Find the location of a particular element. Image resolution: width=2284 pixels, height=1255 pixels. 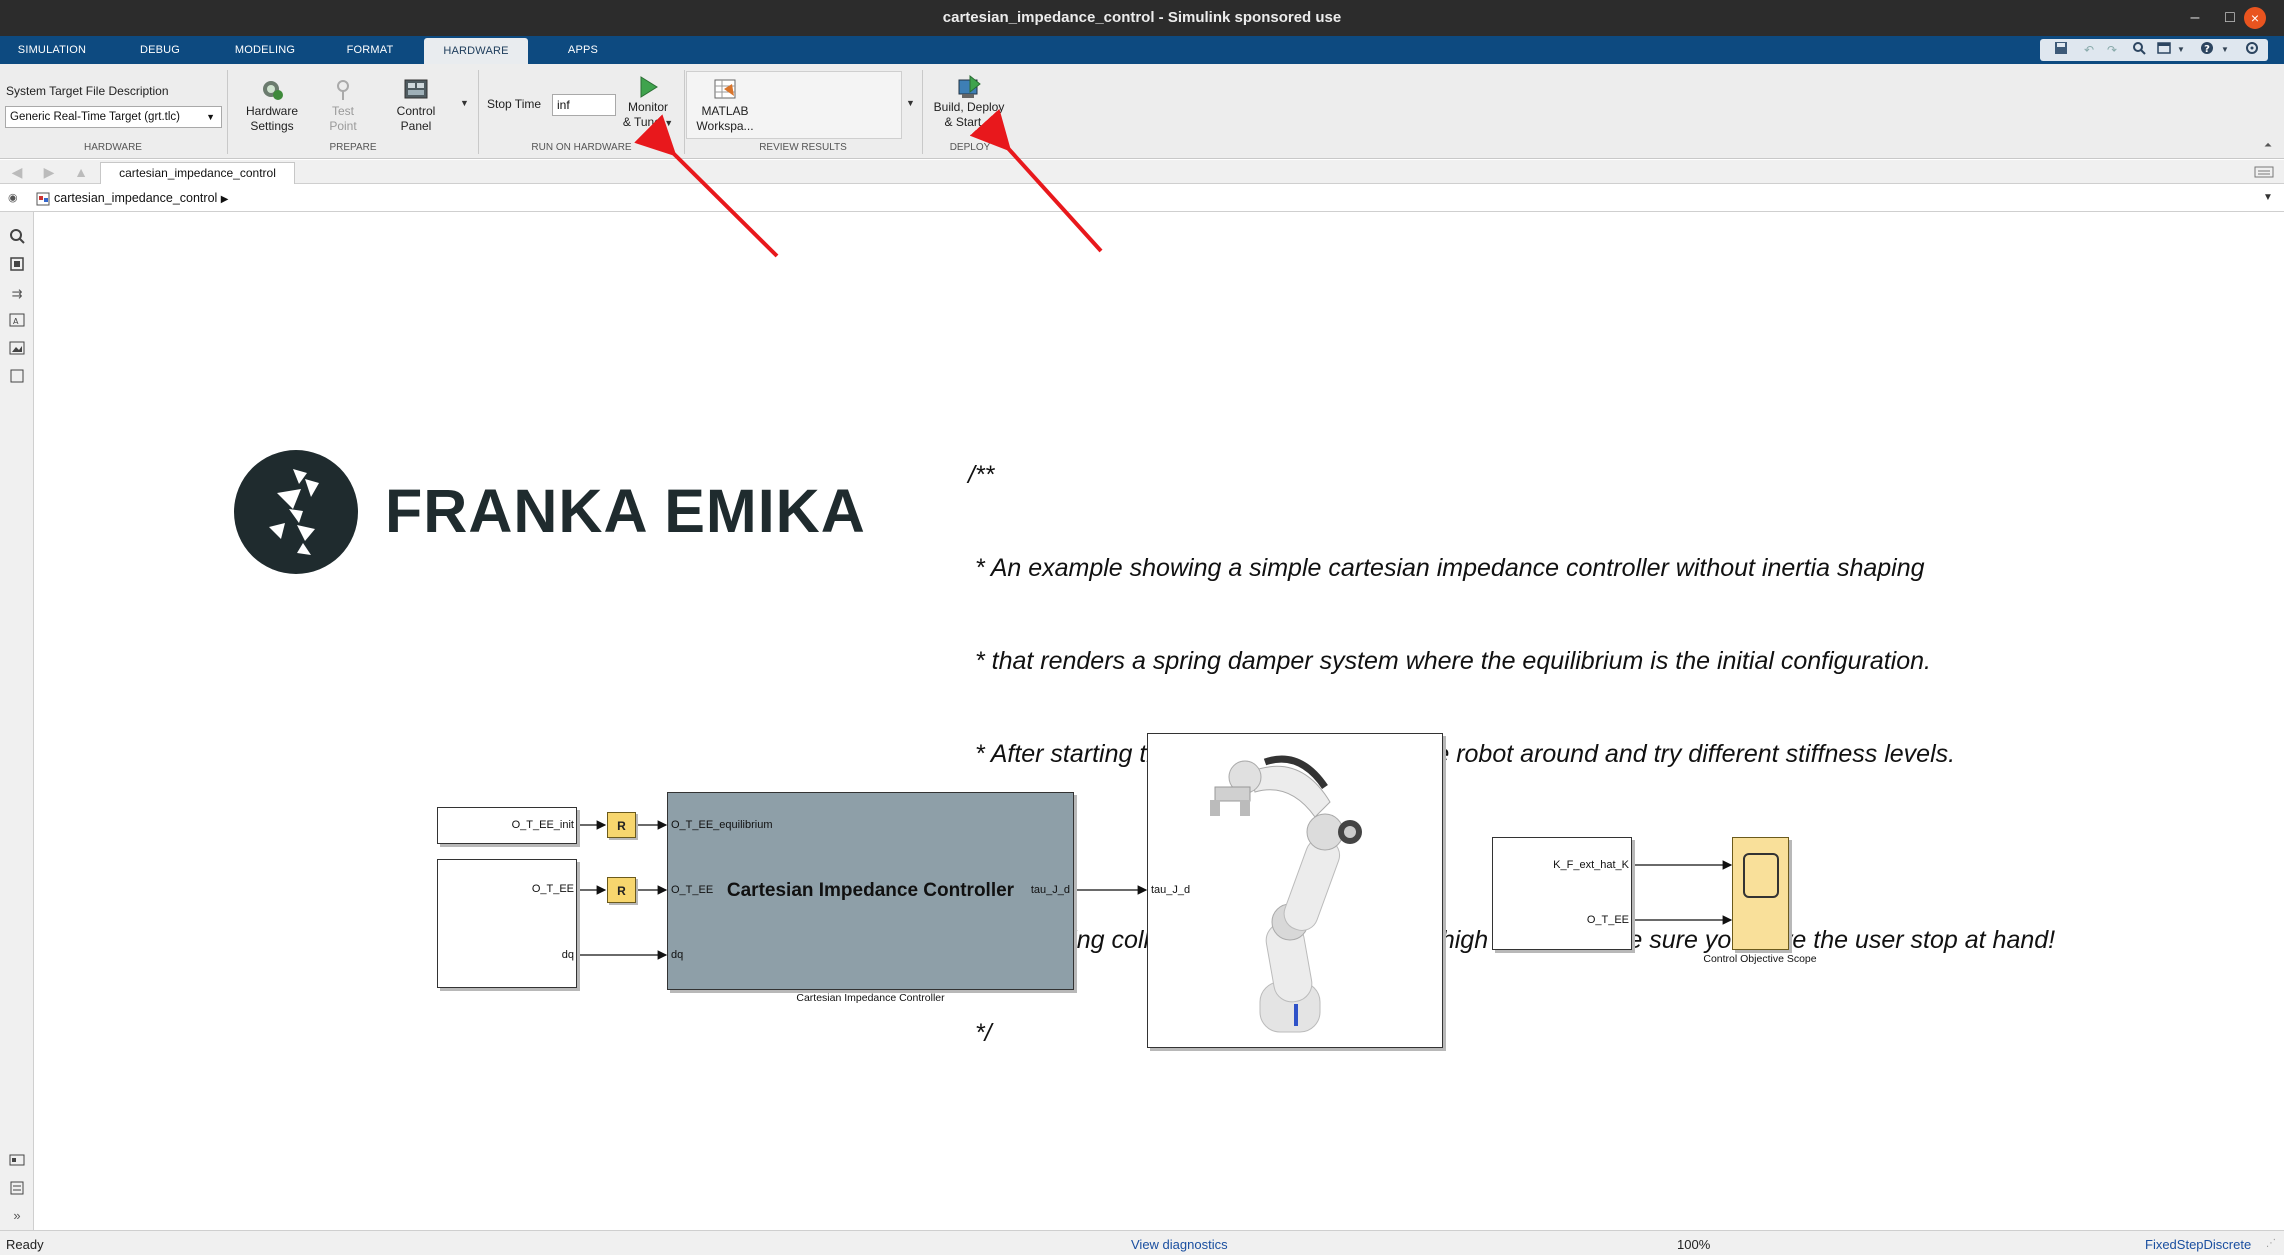

section-label-run-on-hardware: RUN ON HARDWARE is located at coordinates (581, 147).